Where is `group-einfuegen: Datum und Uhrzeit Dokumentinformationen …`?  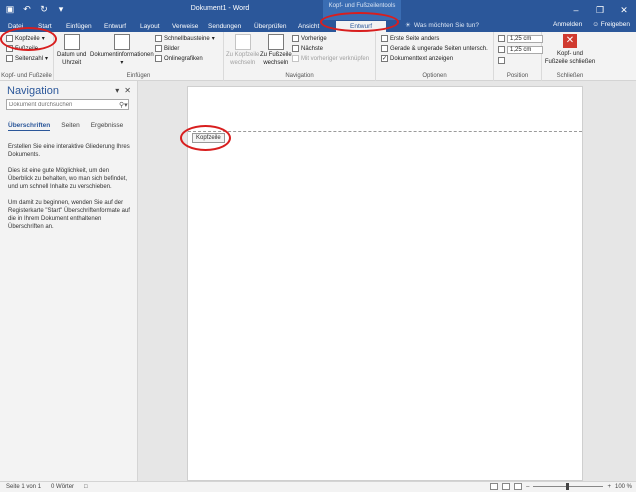
group-einfuegen: Datum und Uhrzeit Dokumentinformationen … is located at coordinates (139, 56).